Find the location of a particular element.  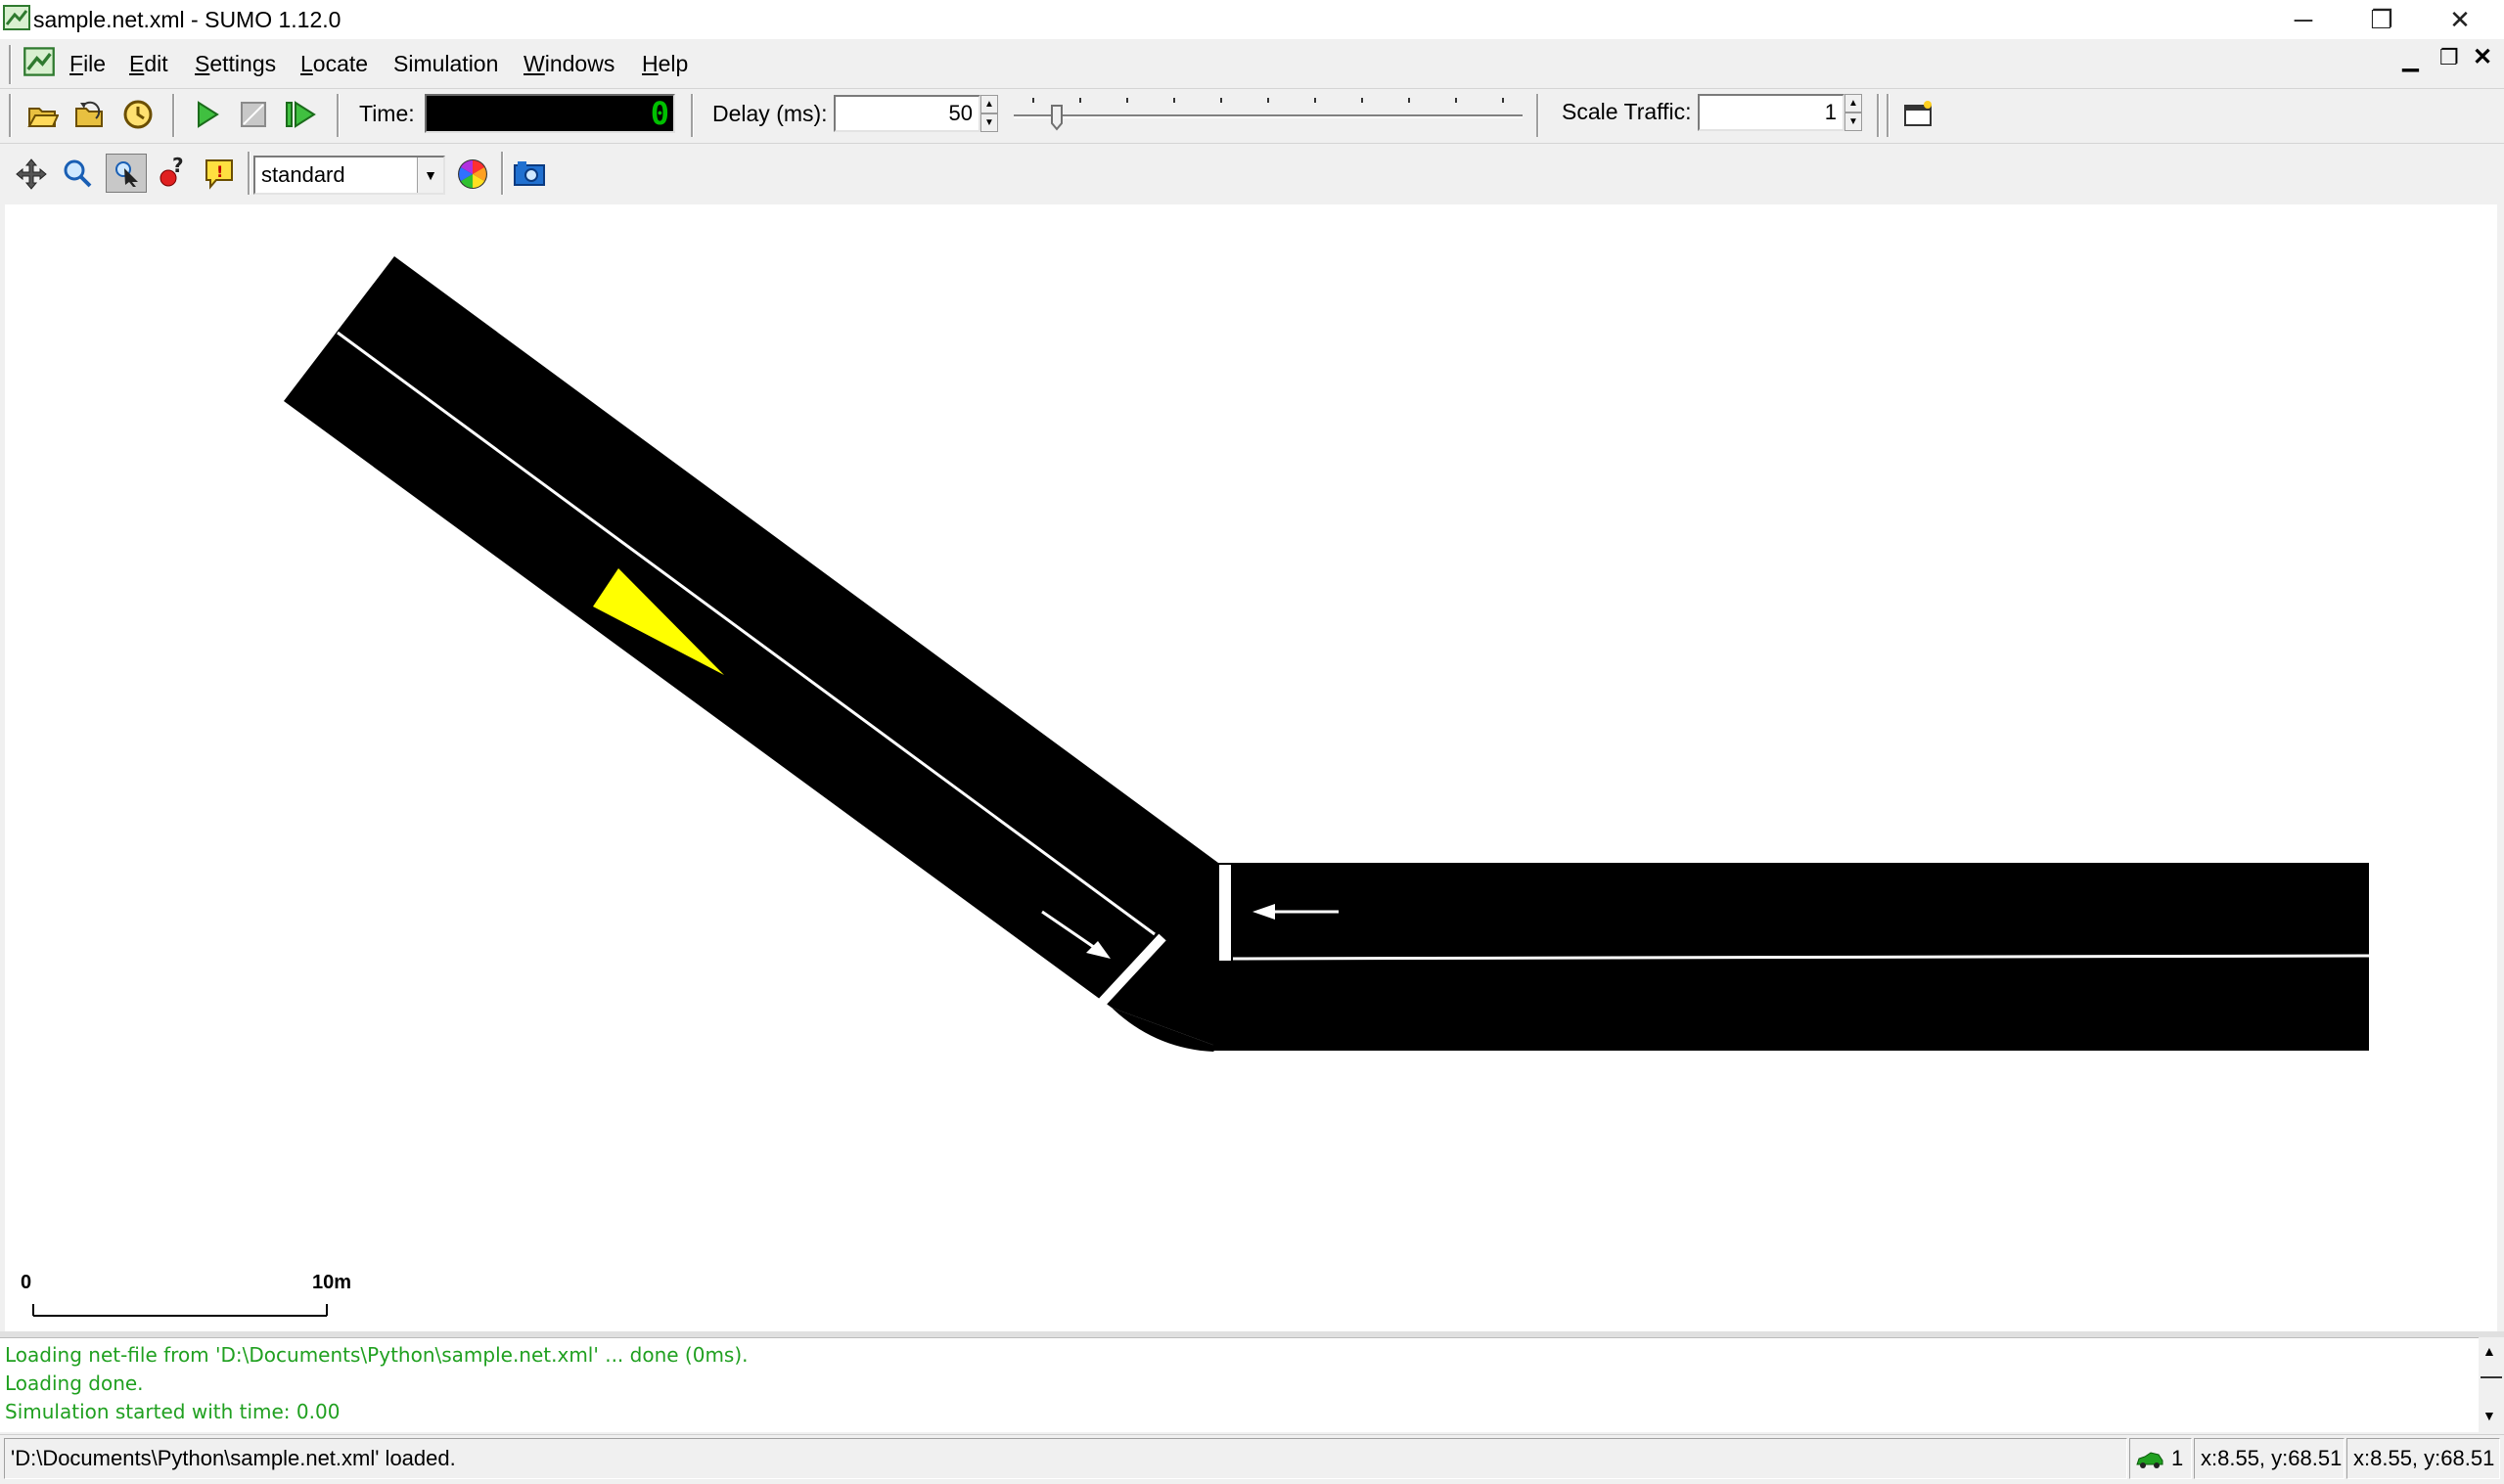

scroll-thumb is located at coordinates (2491, 1377).